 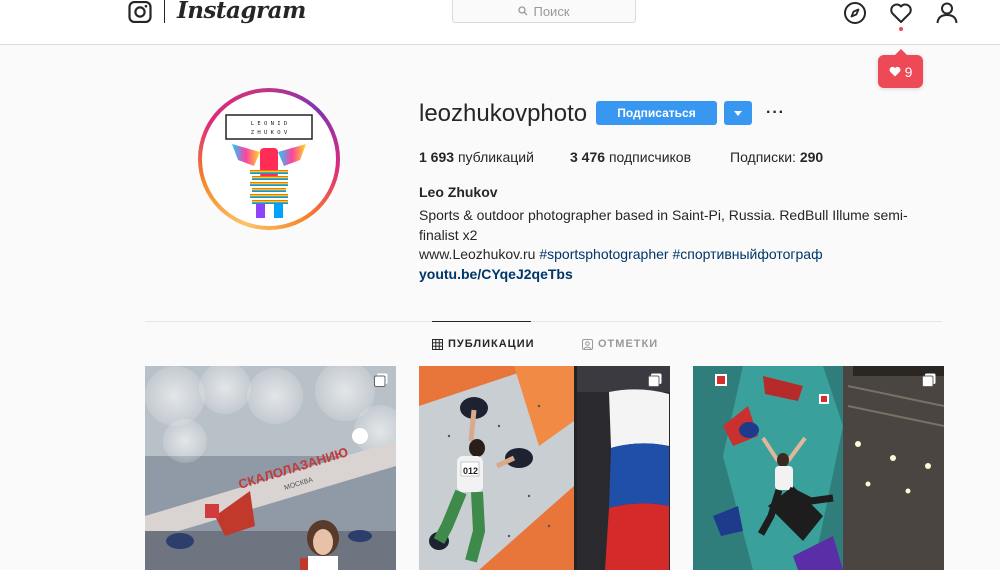 What do you see at coordinates (496, 274) in the screenshot?
I see `profile-external-link: youtu.be/CYqeJ2qeTbs` at bounding box center [496, 274].